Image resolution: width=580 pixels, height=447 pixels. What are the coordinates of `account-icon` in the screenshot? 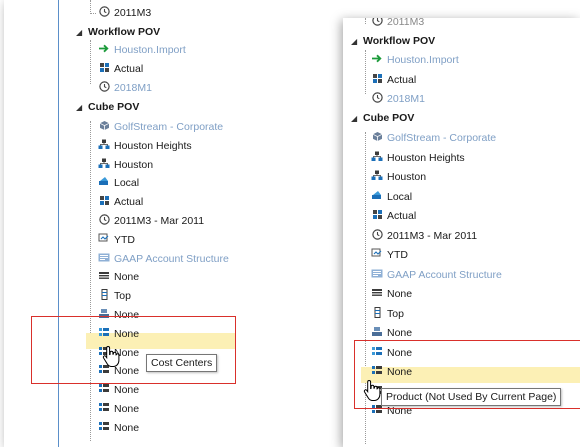 It's located at (377, 273).